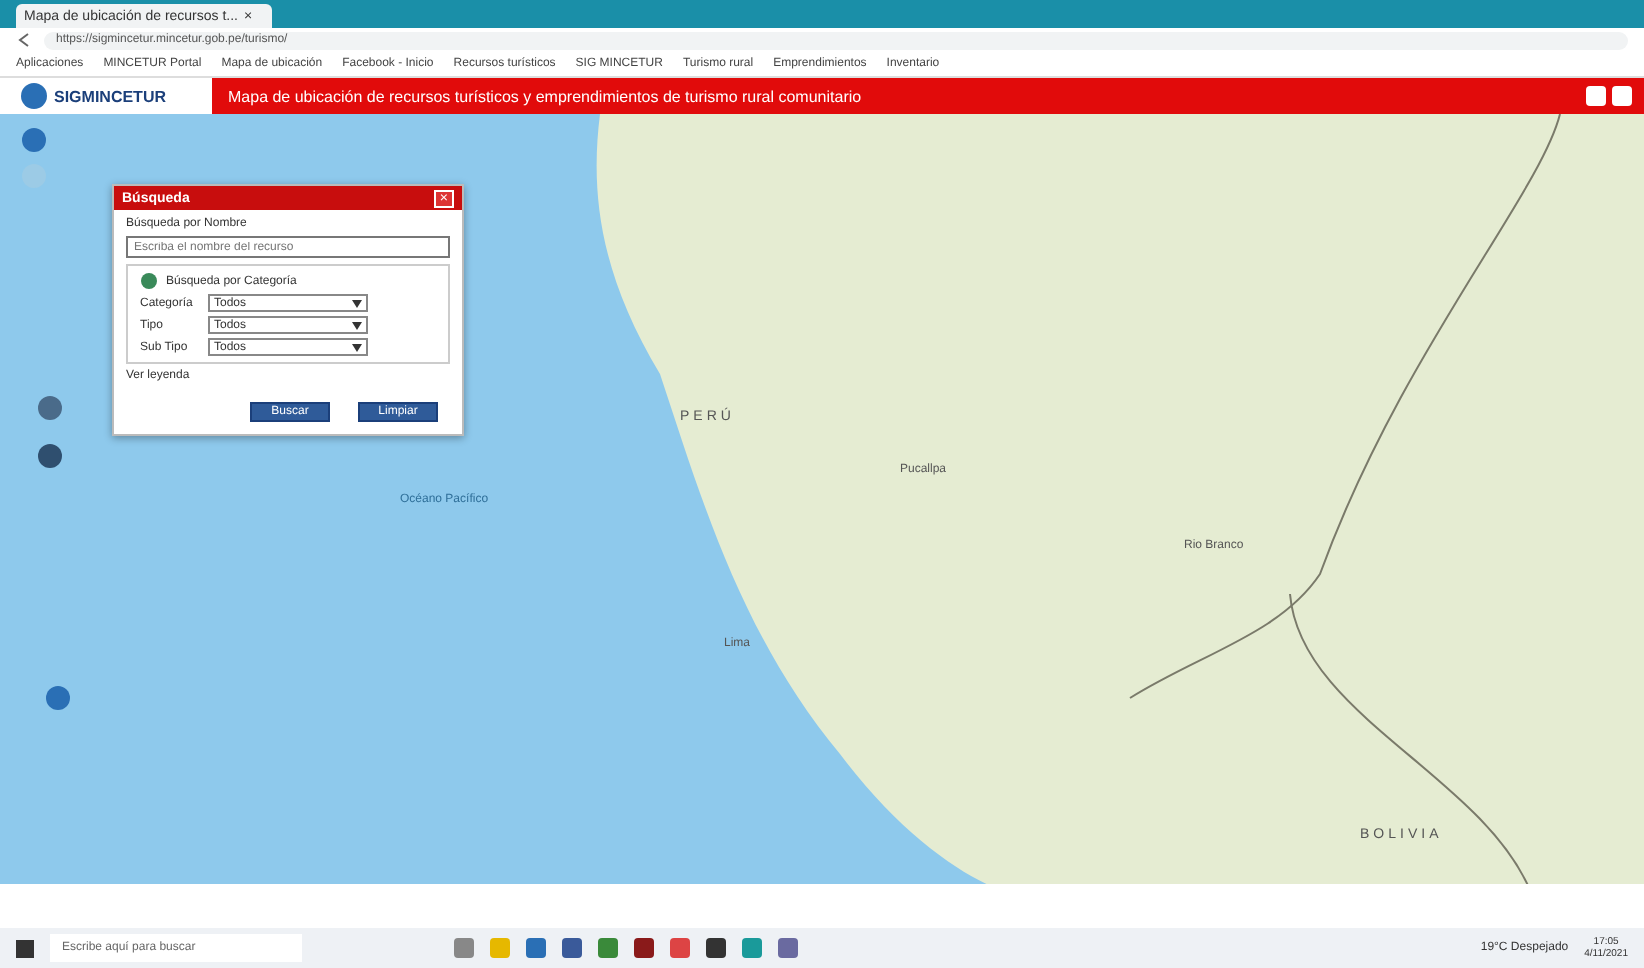 The image size is (1644, 968). Describe the element at coordinates (545, 96) in the screenshot. I see `page-title: Mapa de ubicación de recursos turísticos y emprendimientos de turismo rural comunitario` at that location.